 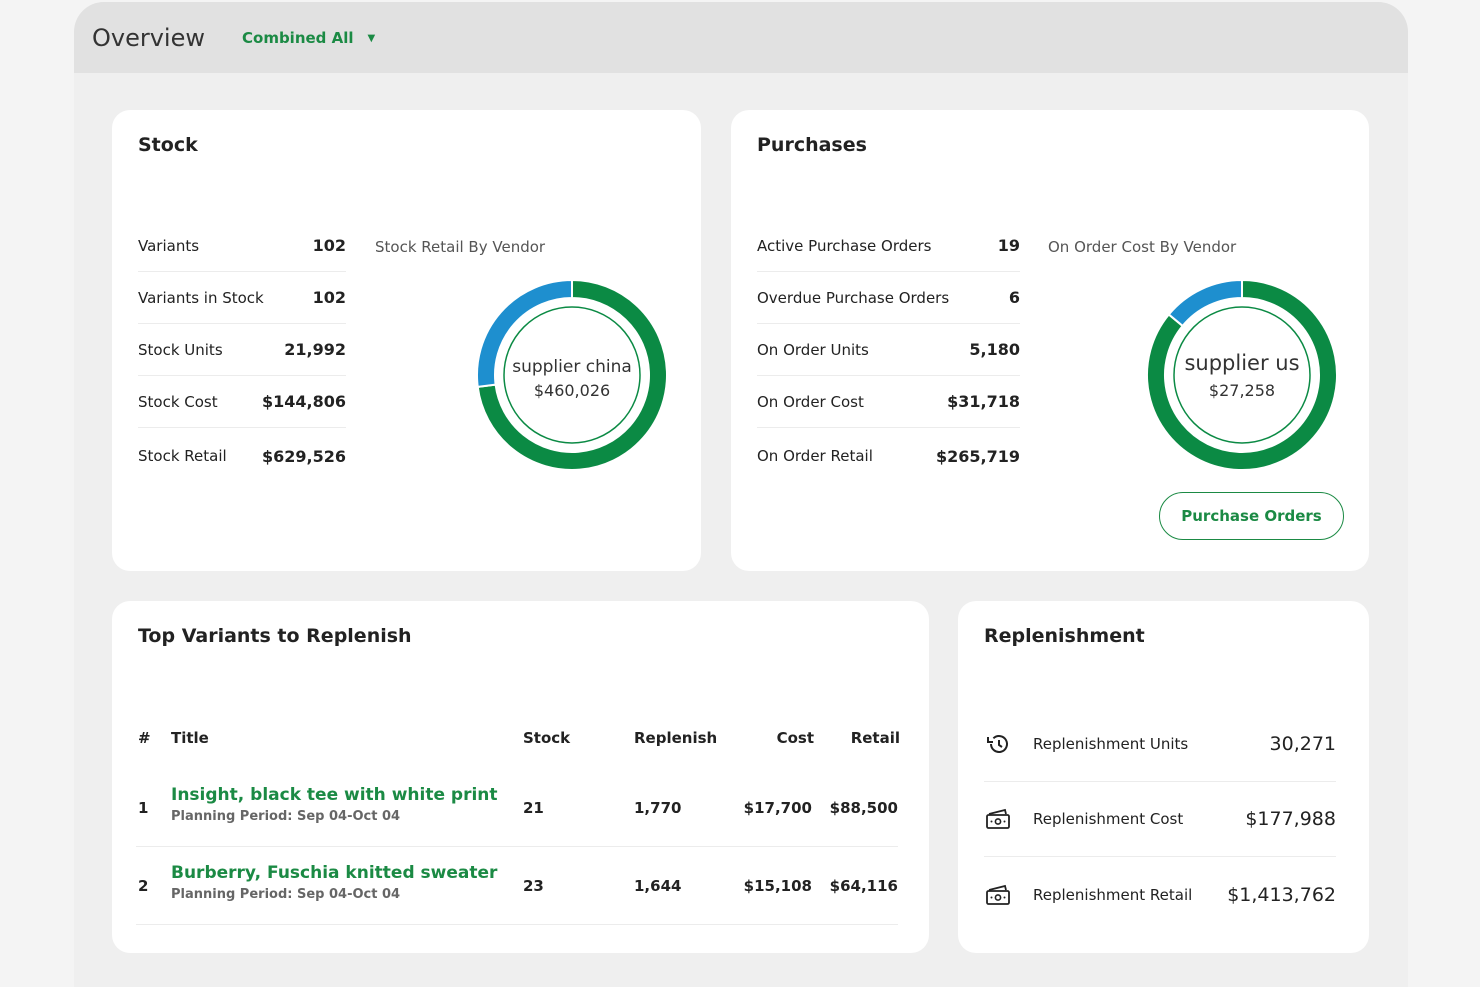 What do you see at coordinates (977, 456) in the screenshot?
I see `stat-value: $265,719` at bounding box center [977, 456].